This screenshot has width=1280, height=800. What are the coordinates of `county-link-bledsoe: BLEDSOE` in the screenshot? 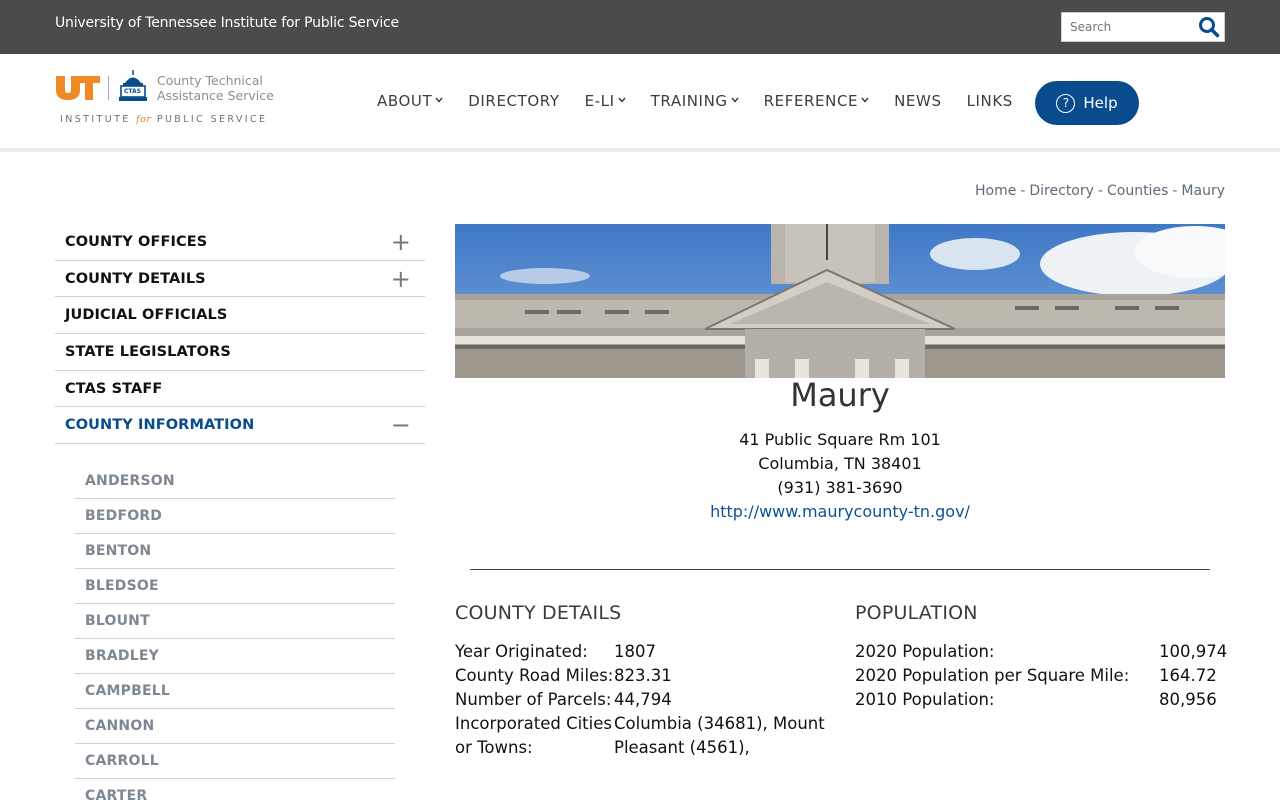 It's located at (235, 586).